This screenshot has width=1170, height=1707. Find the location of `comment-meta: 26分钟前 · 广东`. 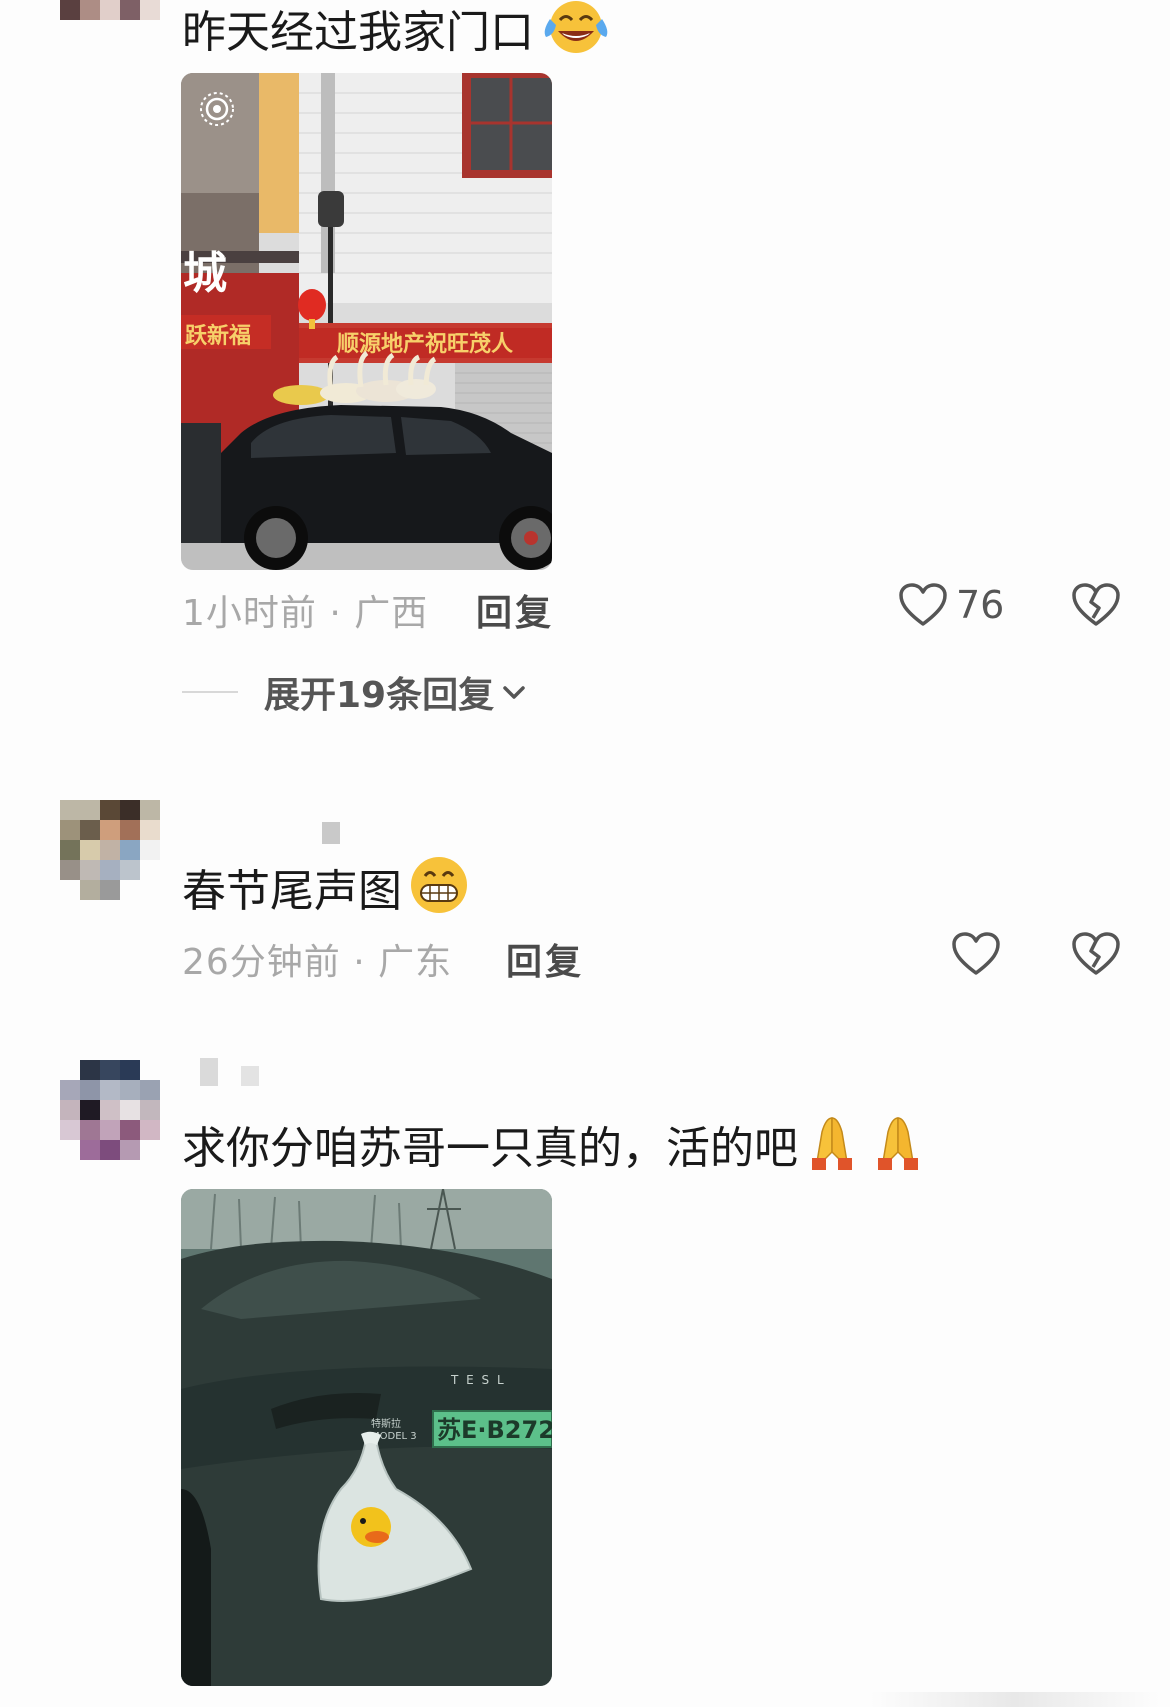

comment-meta: 26分钟前 · 广东 is located at coordinates (317, 962).